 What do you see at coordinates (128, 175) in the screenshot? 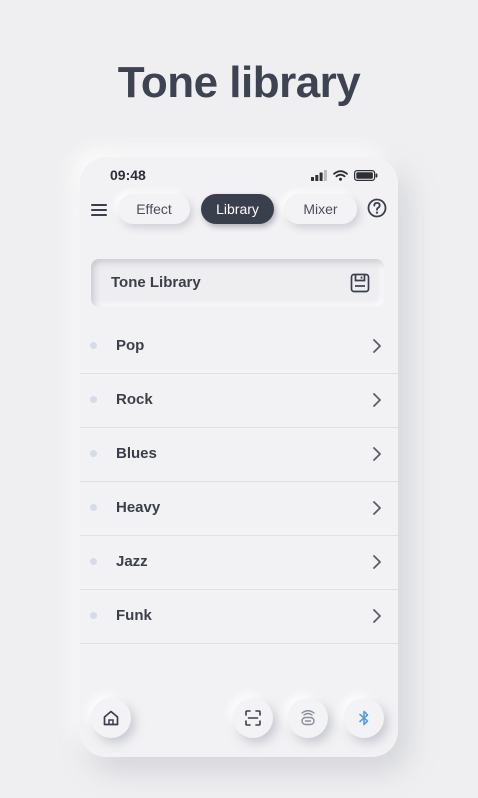
I see `status-time: 09:48` at bounding box center [128, 175].